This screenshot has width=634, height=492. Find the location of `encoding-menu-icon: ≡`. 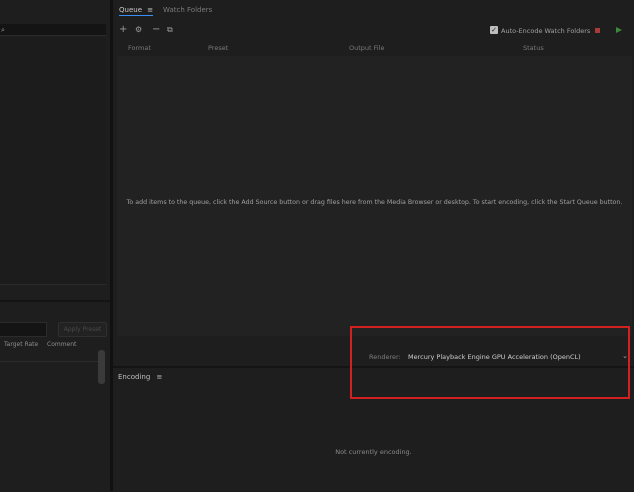

encoding-menu-icon: ≡ is located at coordinates (160, 377).